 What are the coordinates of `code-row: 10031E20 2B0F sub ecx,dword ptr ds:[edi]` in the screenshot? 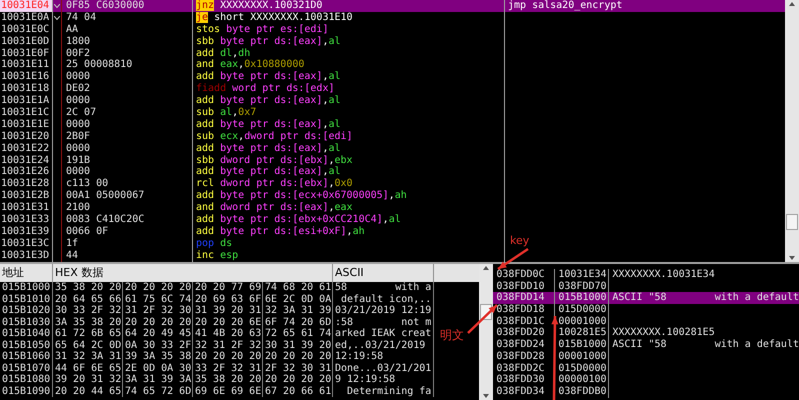 It's located at (252, 136).